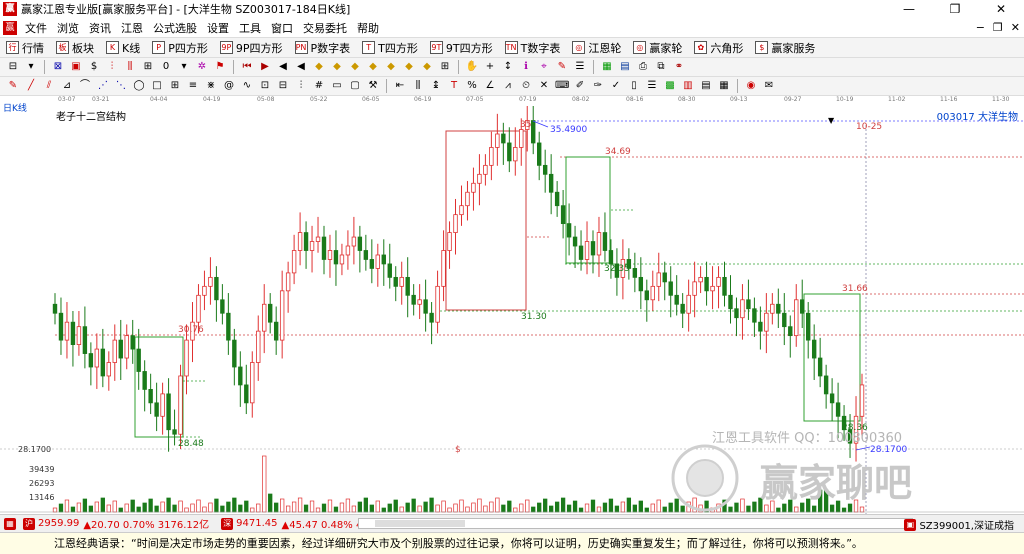  What do you see at coordinates (724, 86) in the screenshot?
I see `grid2-icon: ▦` at bounding box center [724, 86].